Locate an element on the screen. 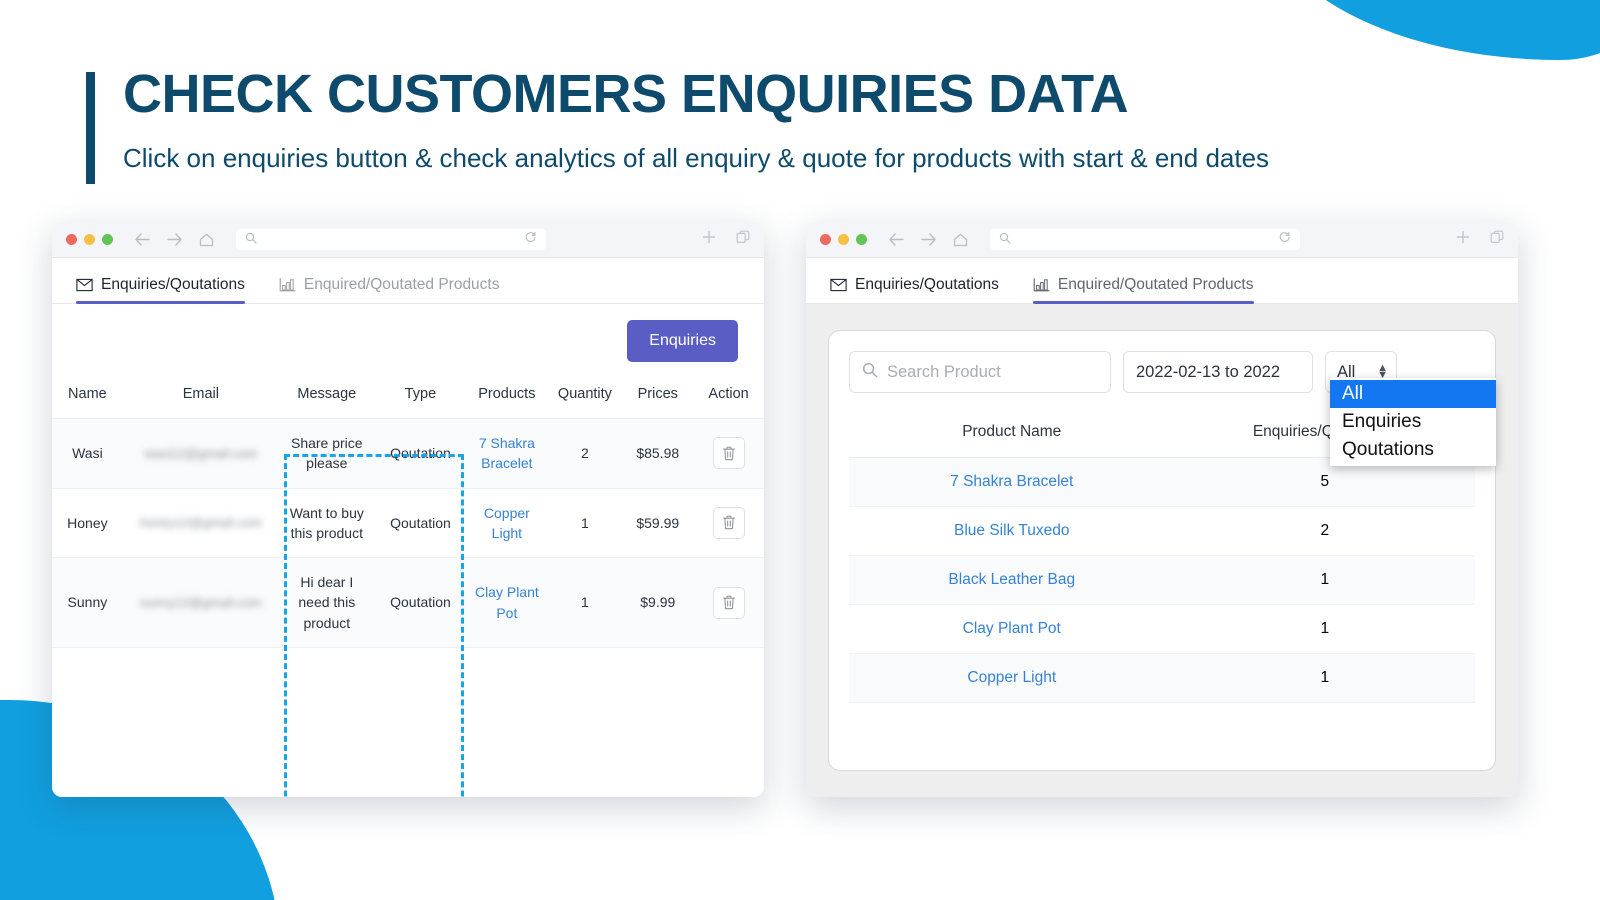  product-link: Black Leather Bag is located at coordinates (1011, 579).